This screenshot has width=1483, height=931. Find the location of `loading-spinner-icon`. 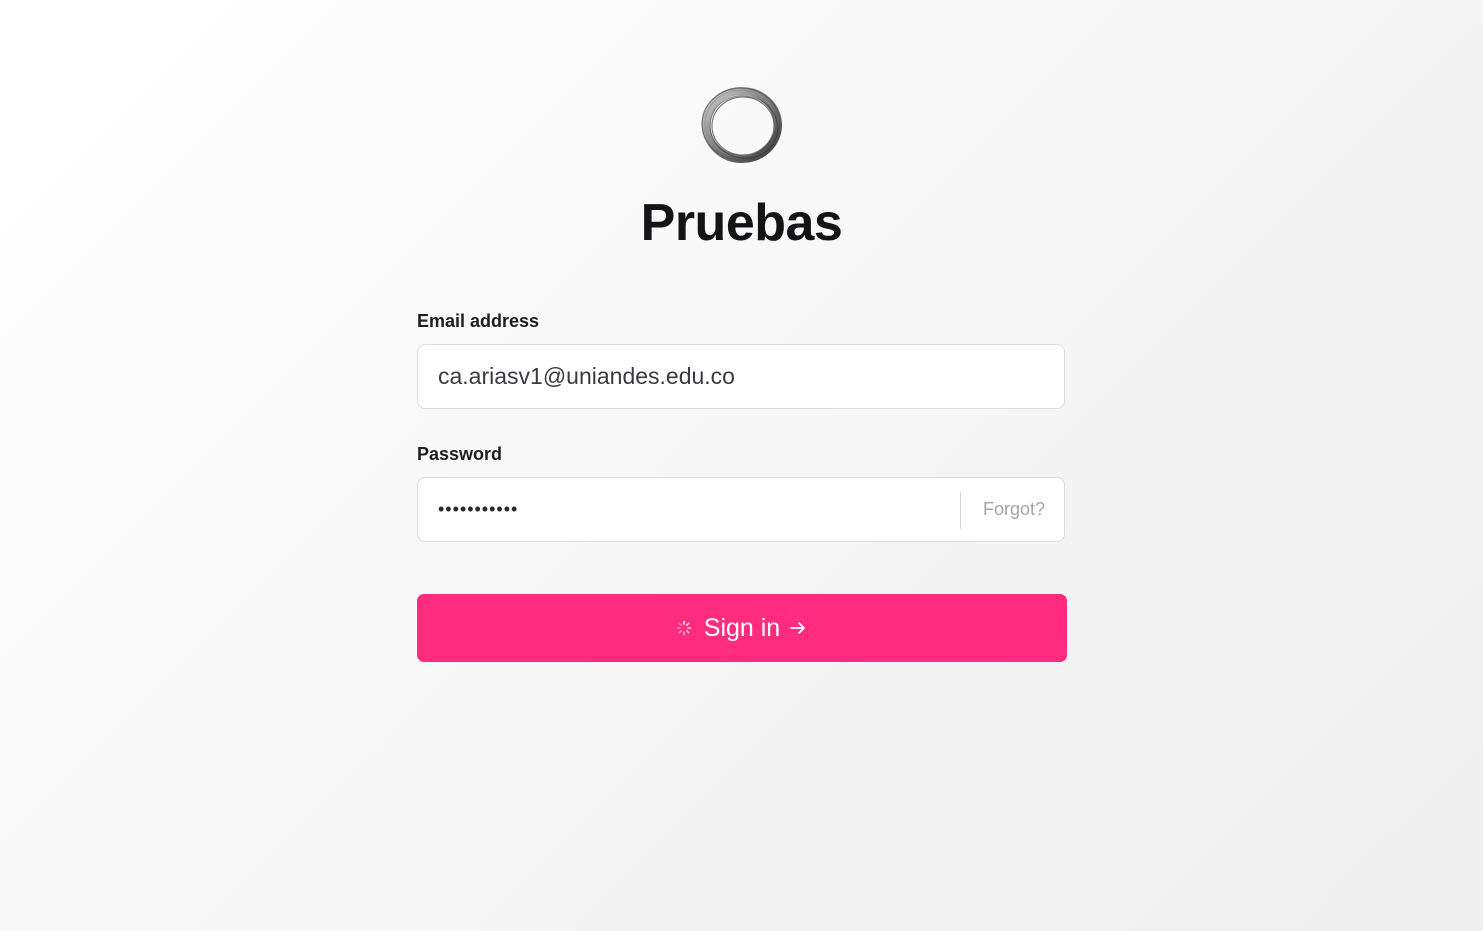

loading-spinner-icon is located at coordinates (684, 628).